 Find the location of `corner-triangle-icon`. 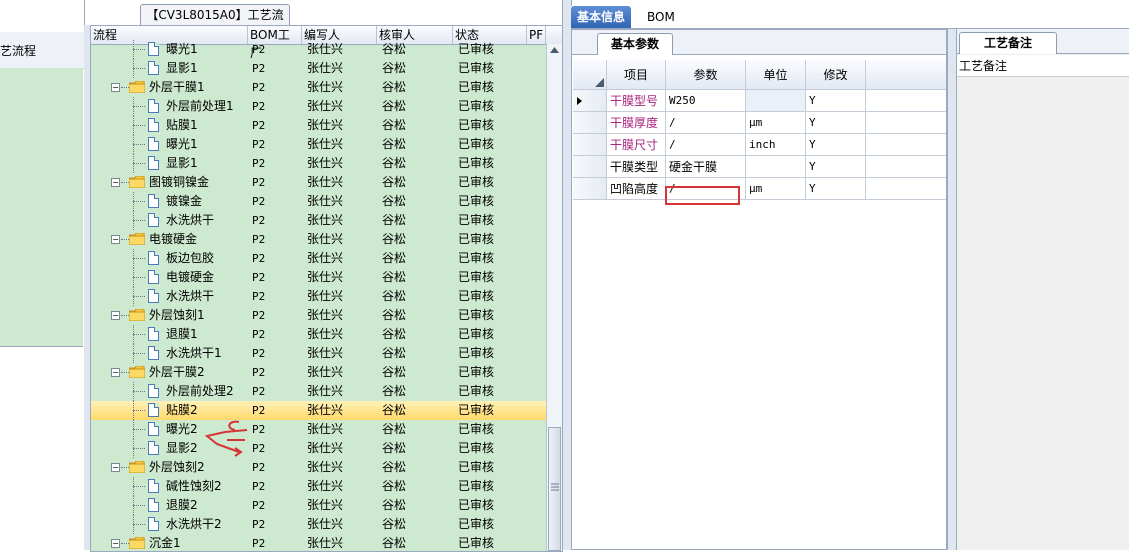

corner-triangle-icon is located at coordinates (599, 82).